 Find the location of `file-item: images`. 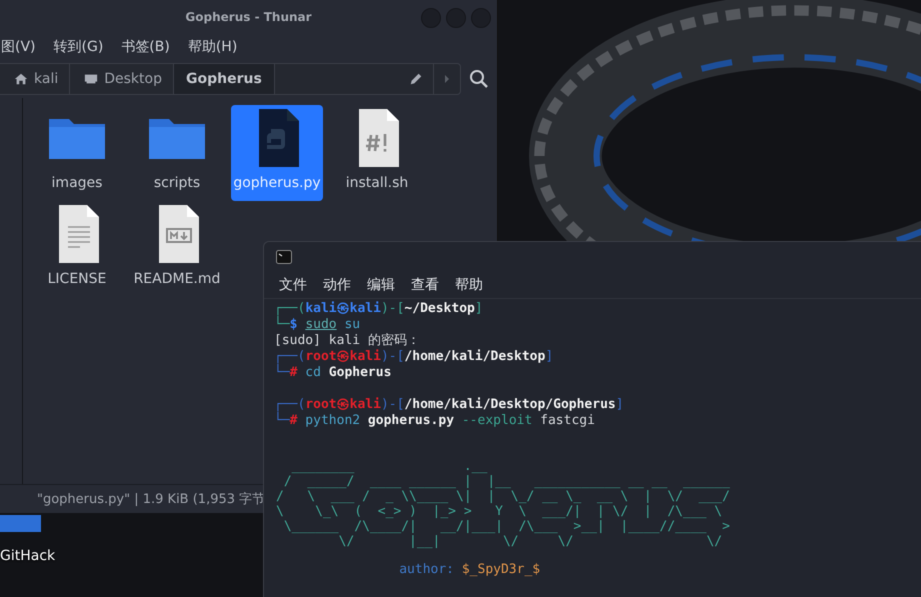

file-item: images is located at coordinates (77, 153).